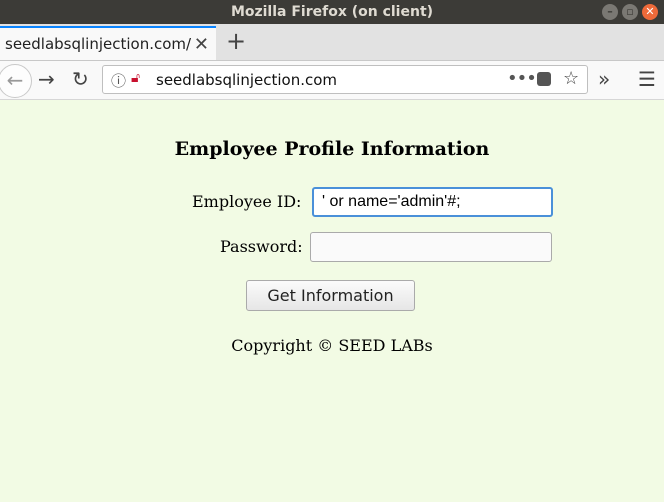  What do you see at coordinates (246, 80) in the screenshot?
I see `url-text: seedlabsqlinjection.com` at bounding box center [246, 80].